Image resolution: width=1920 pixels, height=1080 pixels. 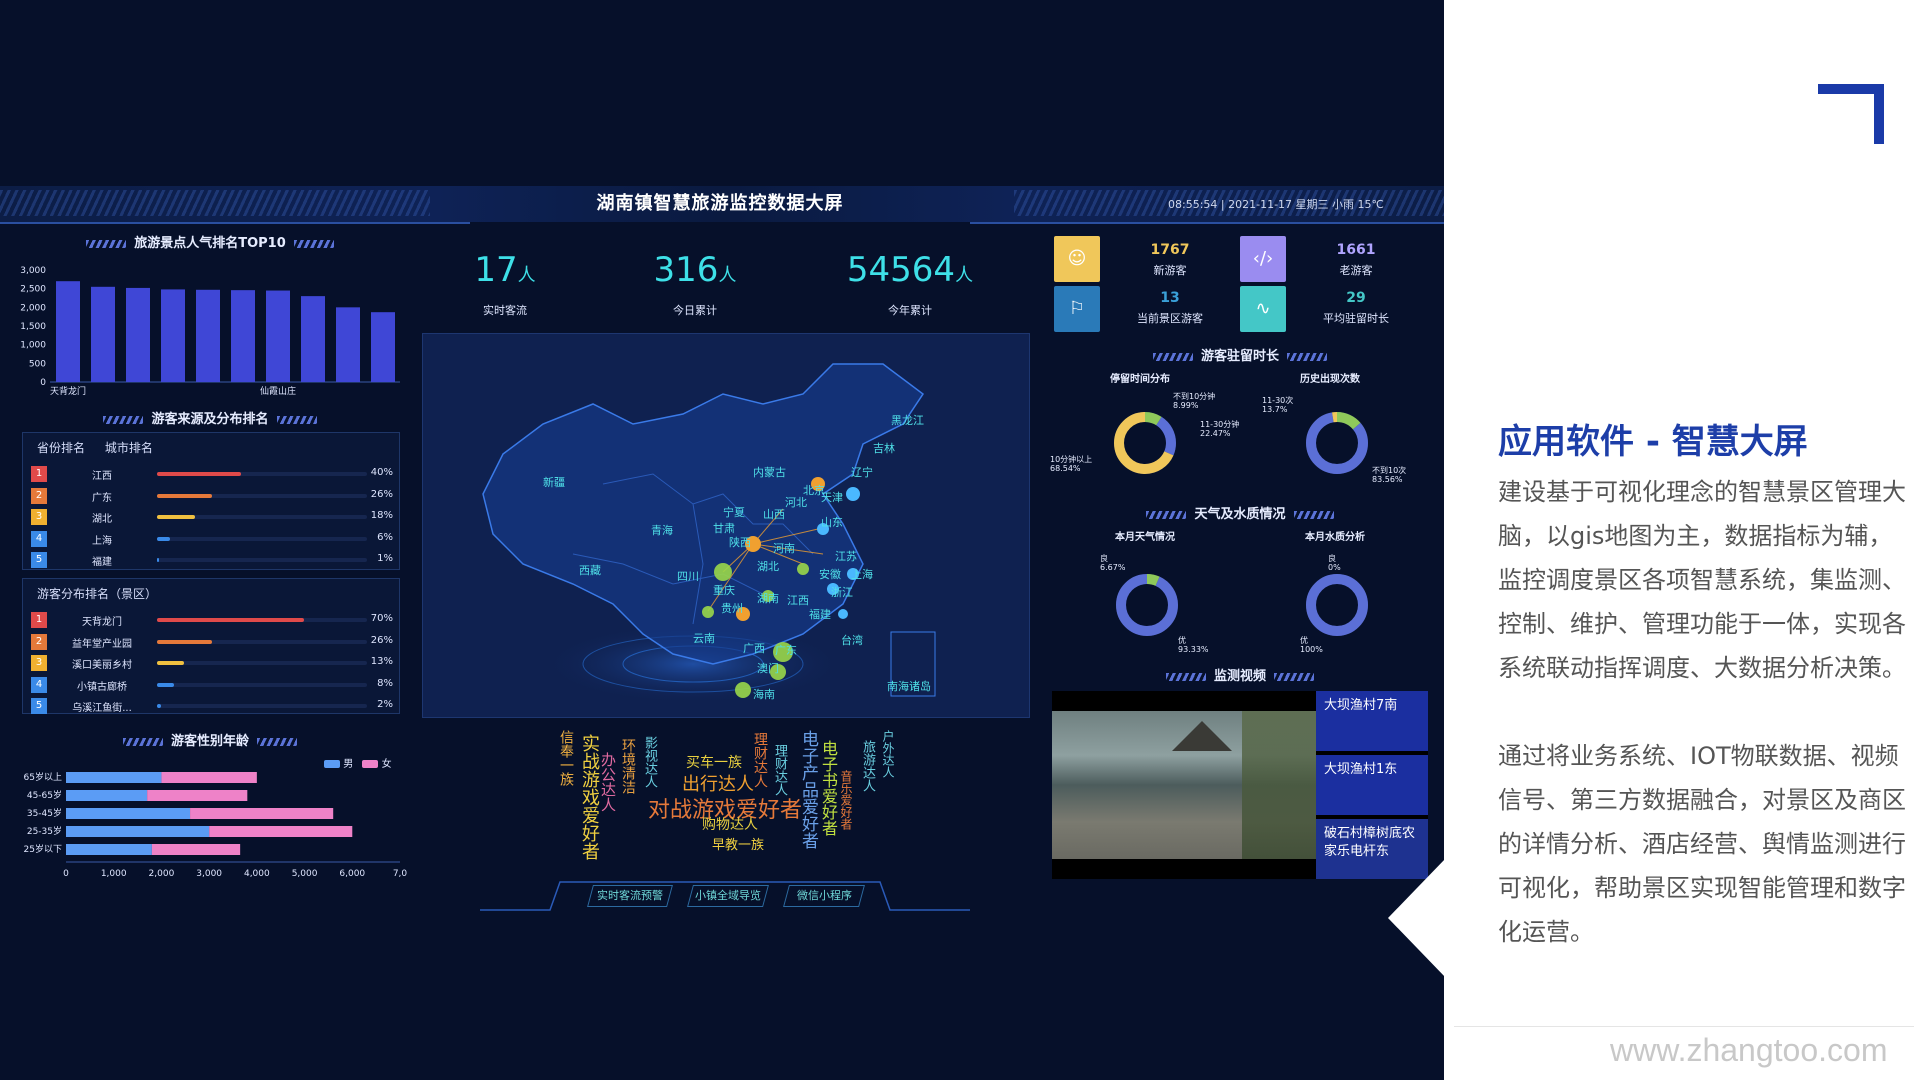 What do you see at coordinates (39, 706) in the screenshot?
I see `rank-number: 5` at bounding box center [39, 706].